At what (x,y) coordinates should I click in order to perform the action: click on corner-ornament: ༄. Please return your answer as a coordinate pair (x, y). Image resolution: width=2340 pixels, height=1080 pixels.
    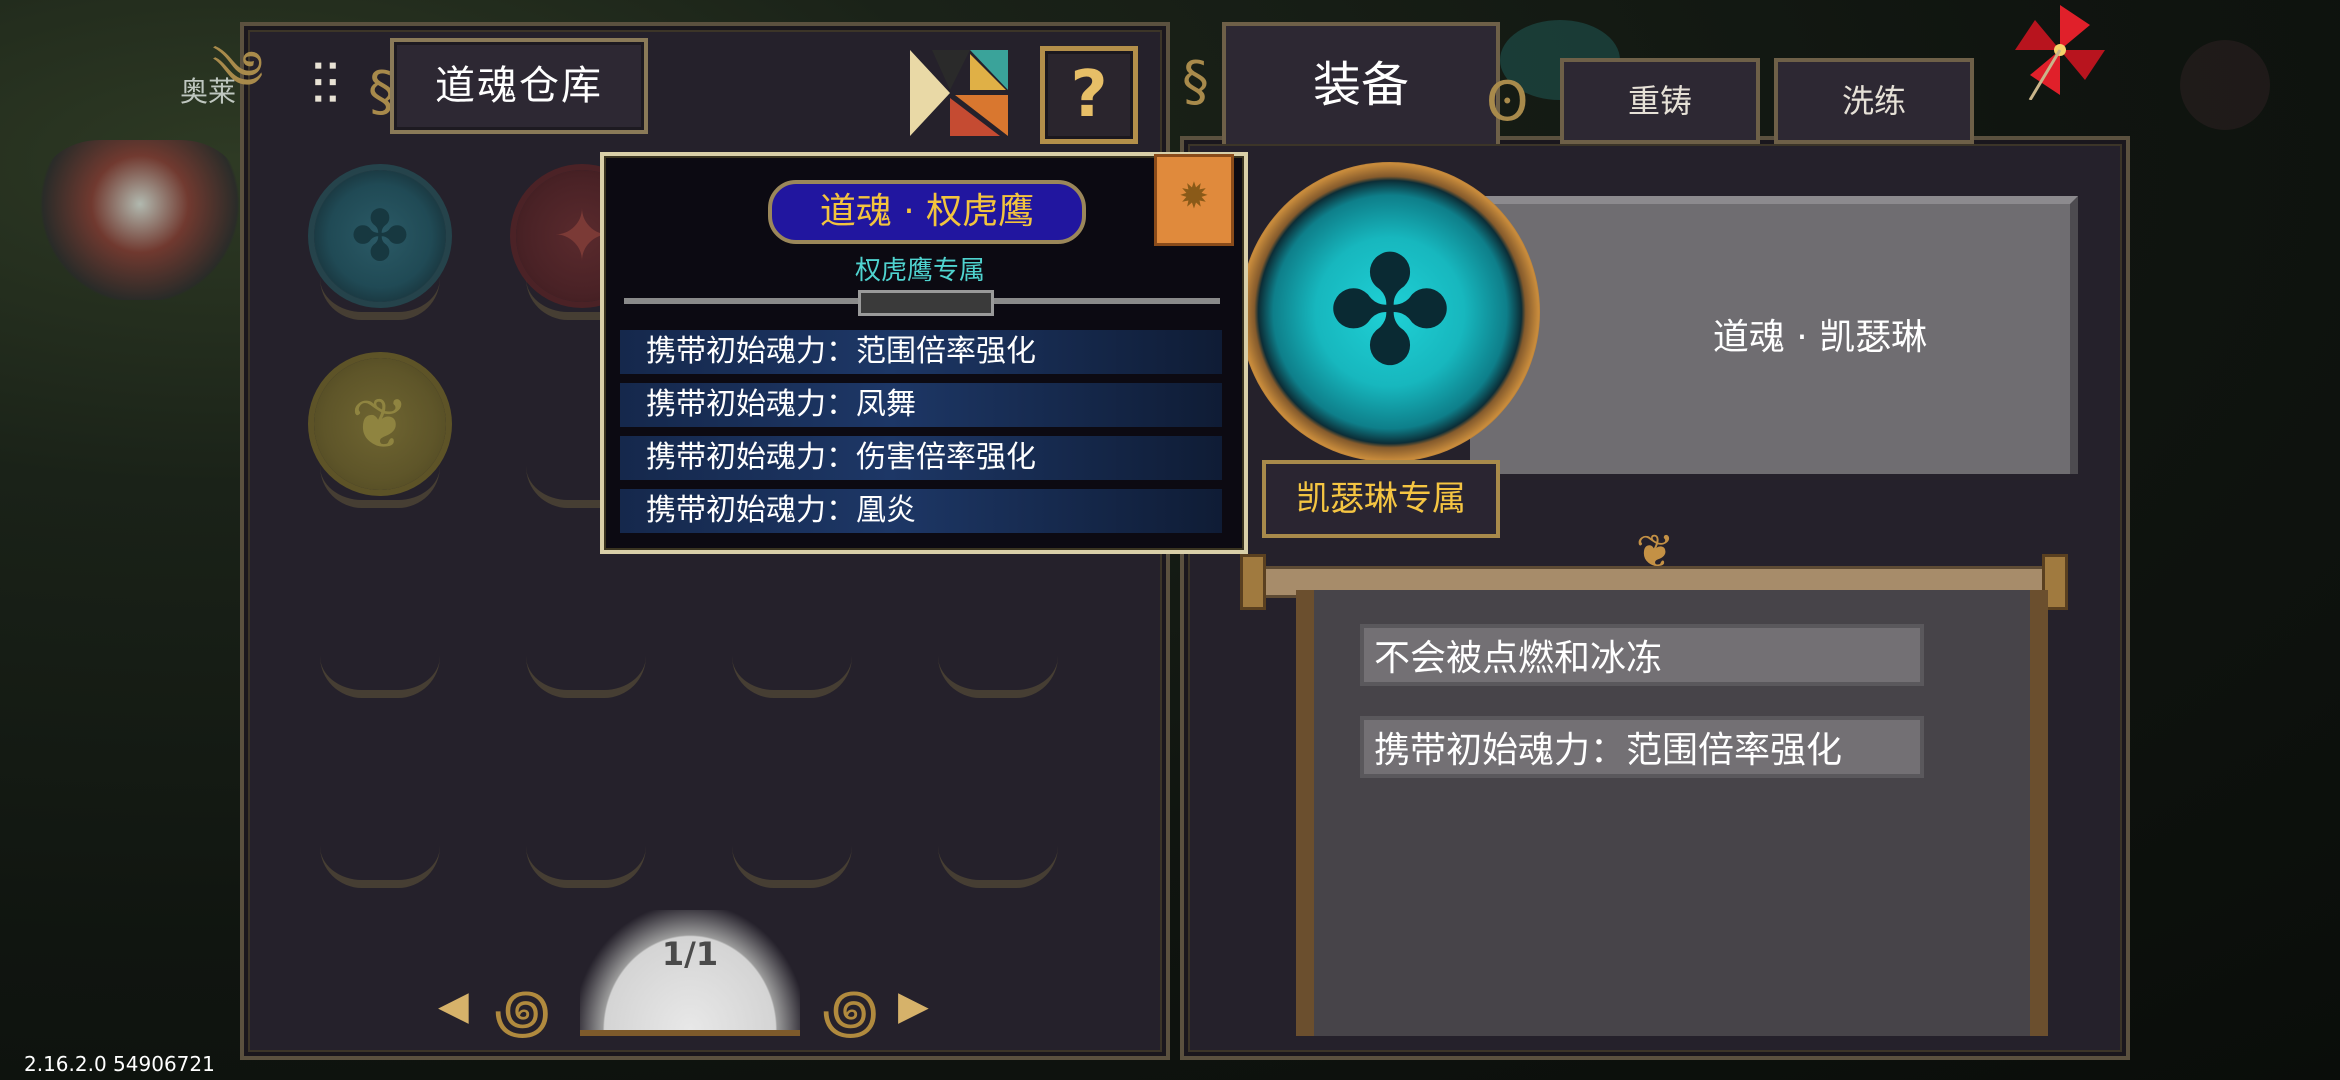
    Looking at the image, I should click on (238, 70).